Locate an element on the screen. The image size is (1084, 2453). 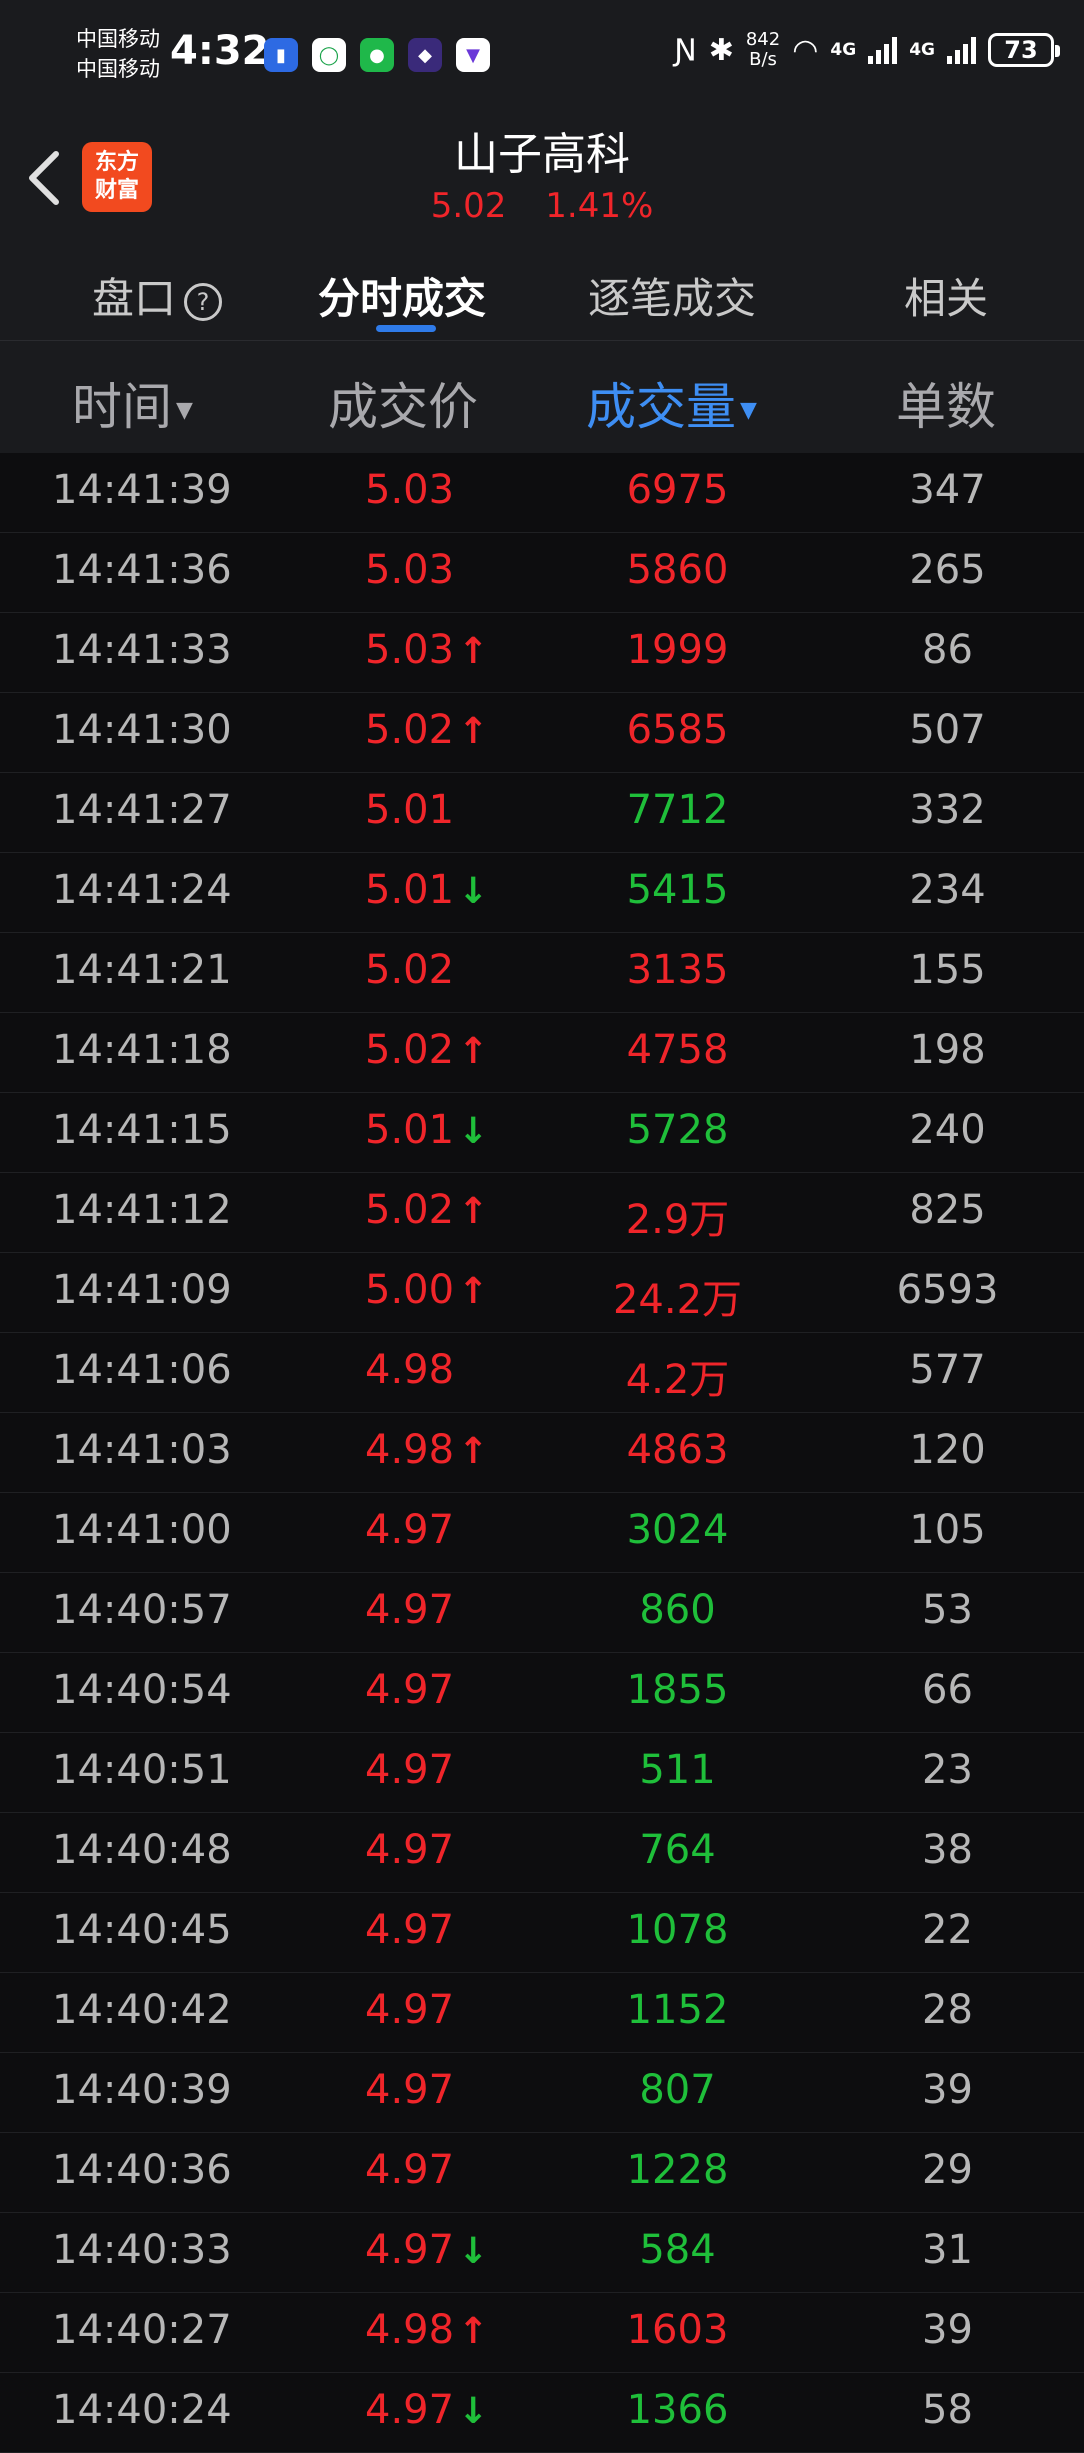
trade-volume: 24.2万 is located at coordinates (677, 1300).